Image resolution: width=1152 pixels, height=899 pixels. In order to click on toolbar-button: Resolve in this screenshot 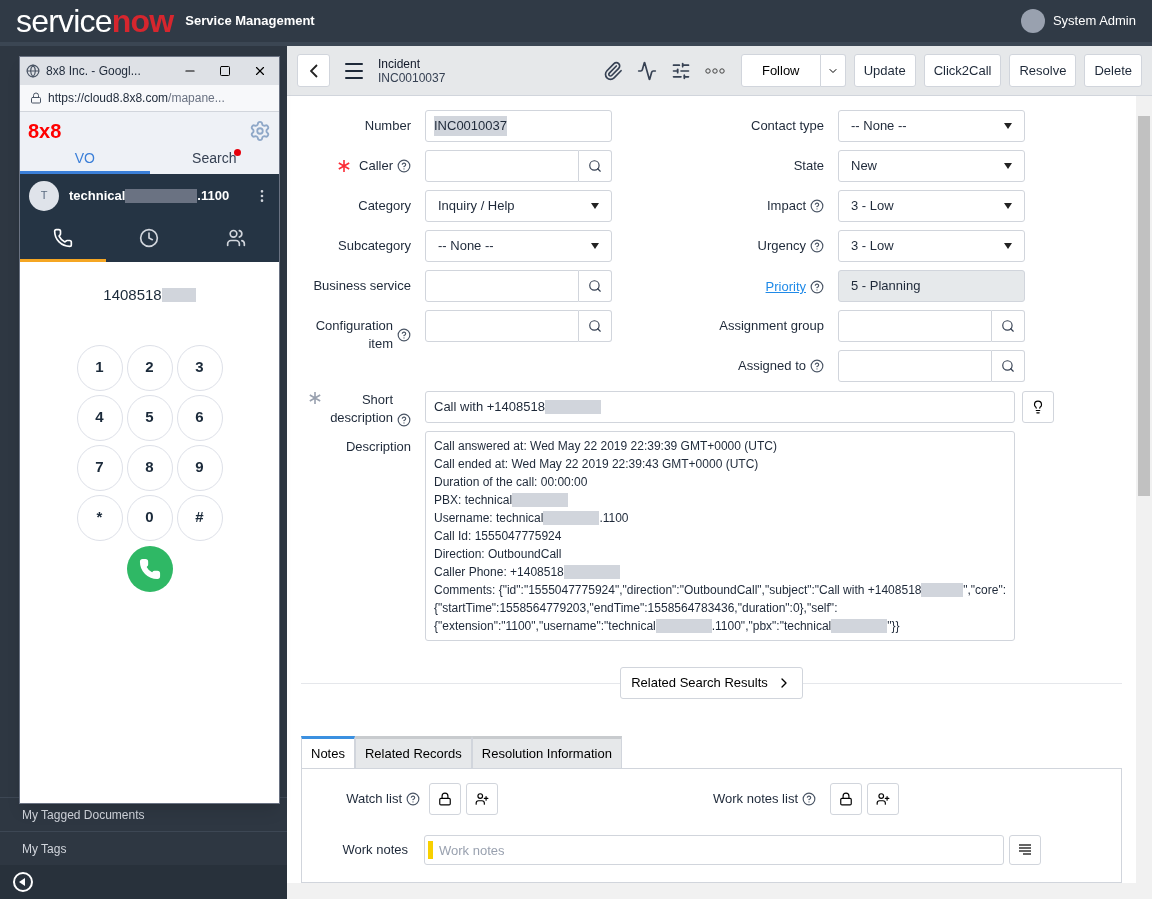, I will do `click(1043, 70)`.